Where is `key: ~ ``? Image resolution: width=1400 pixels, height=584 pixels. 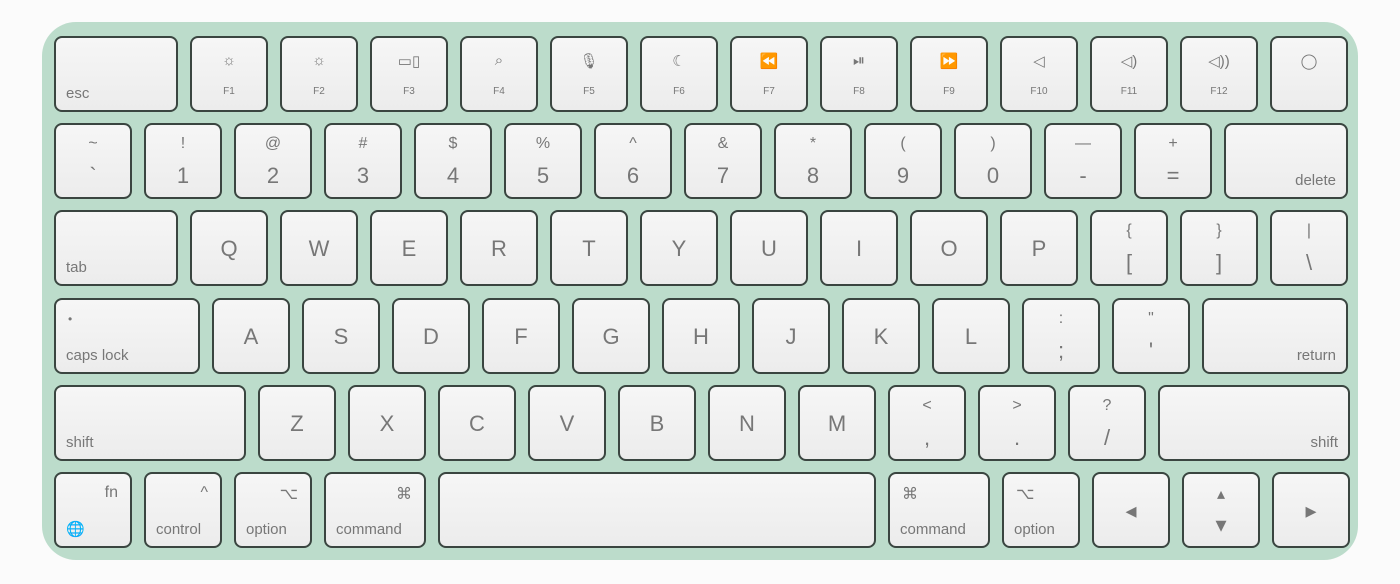 key: ~ ` is located at coordinates (93, 161).